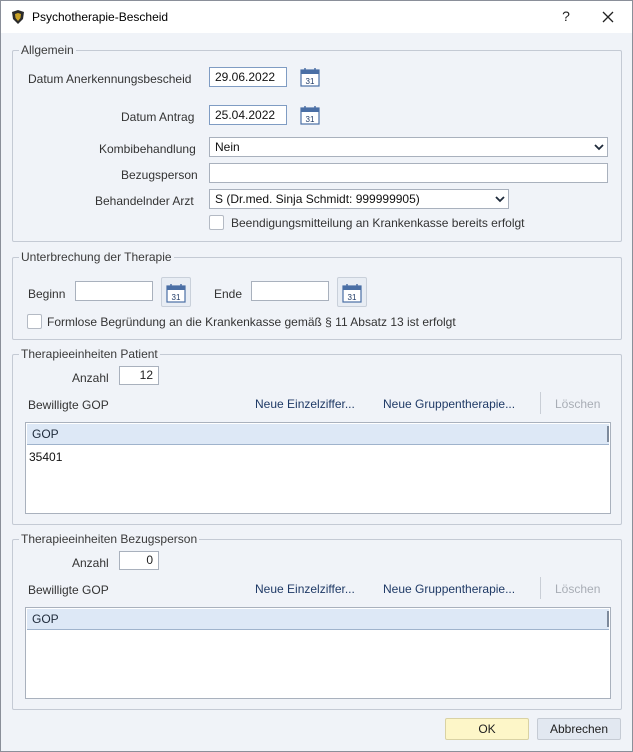  I want to click on label-beginn: Beginn, so click(47, 294).